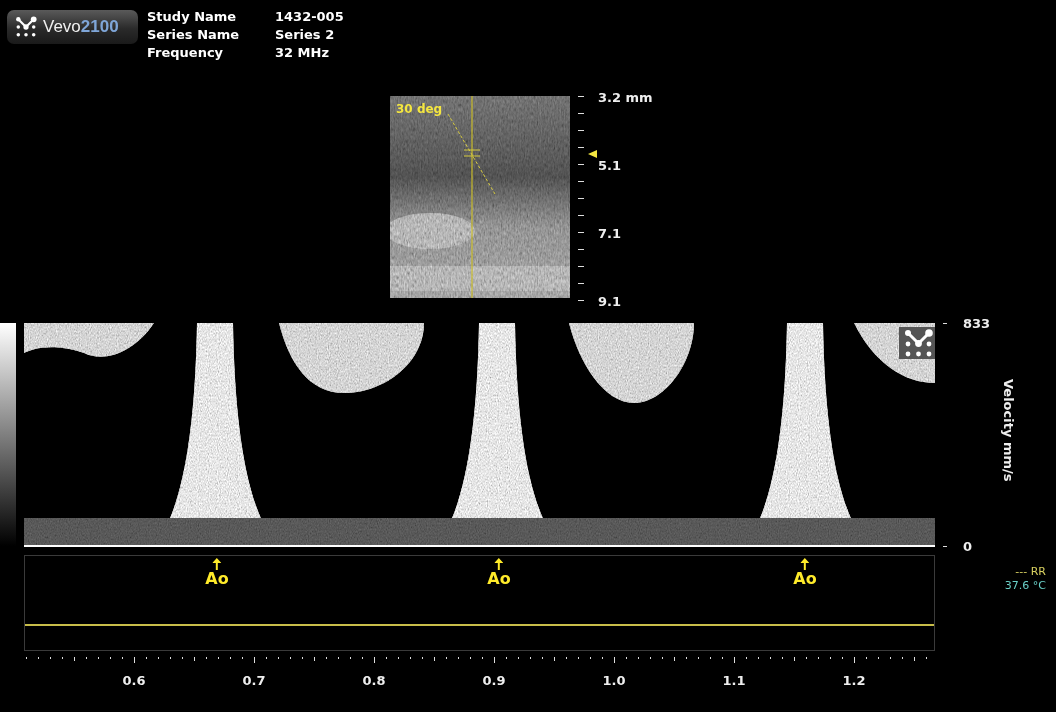 The height and width of the screenshot is (712, 1056). I want to click on velocity-max-label: 833, so click(977, 323).